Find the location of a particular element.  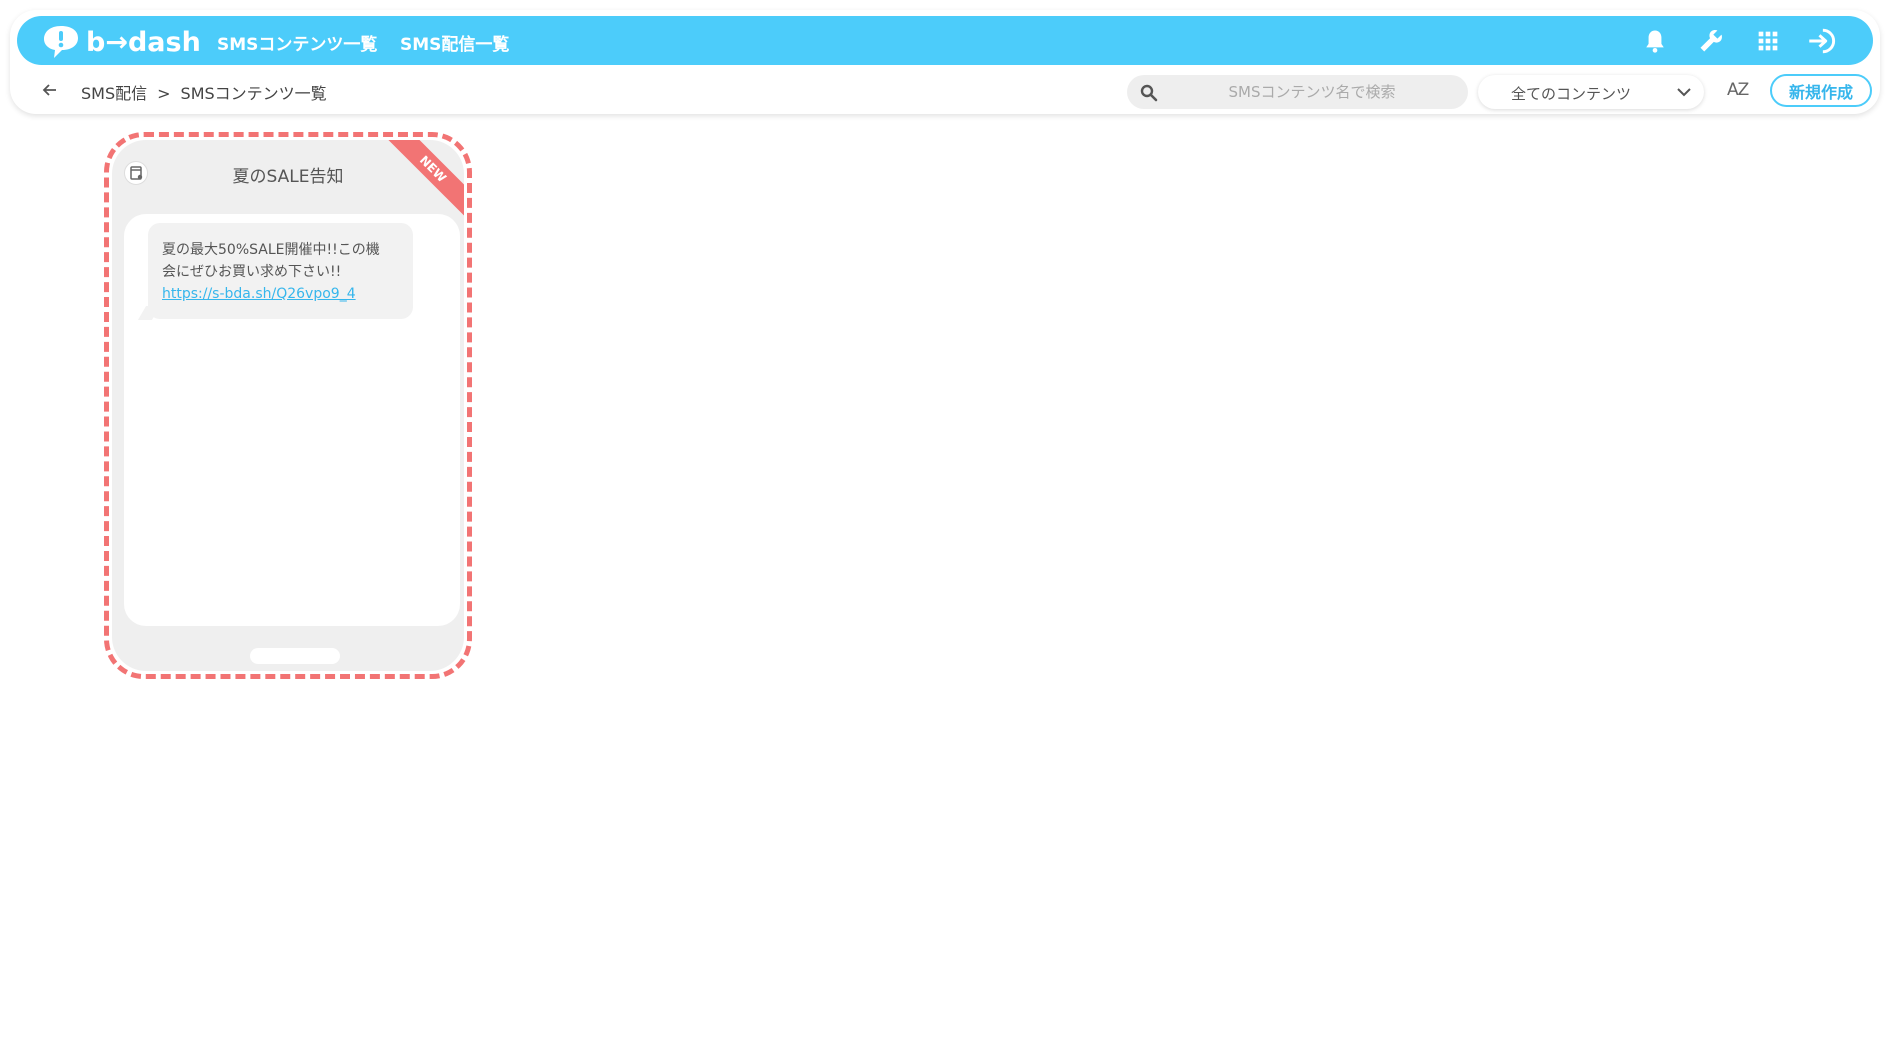

bell-icon is located at coordinates (1655, 41).